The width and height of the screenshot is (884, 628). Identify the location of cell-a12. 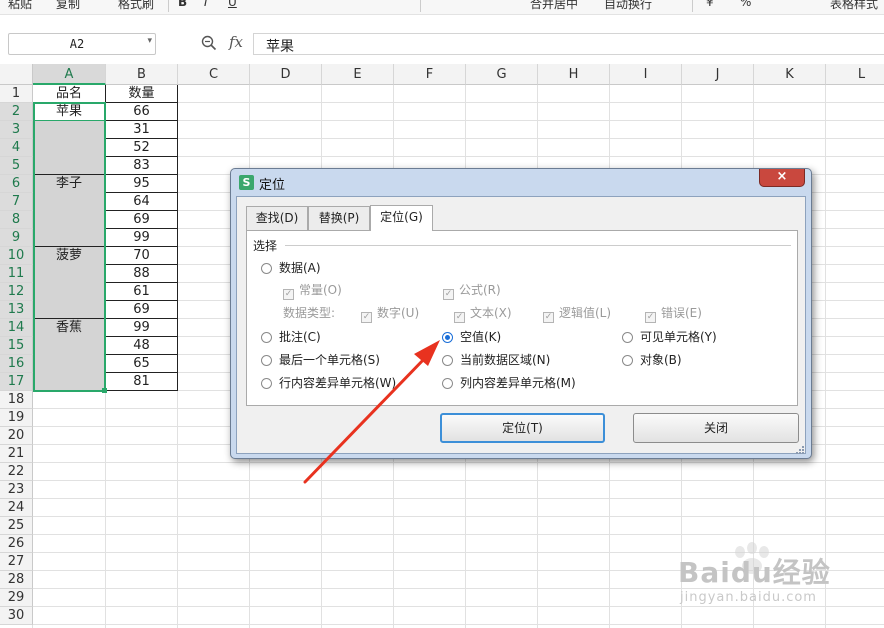
(69, 292).